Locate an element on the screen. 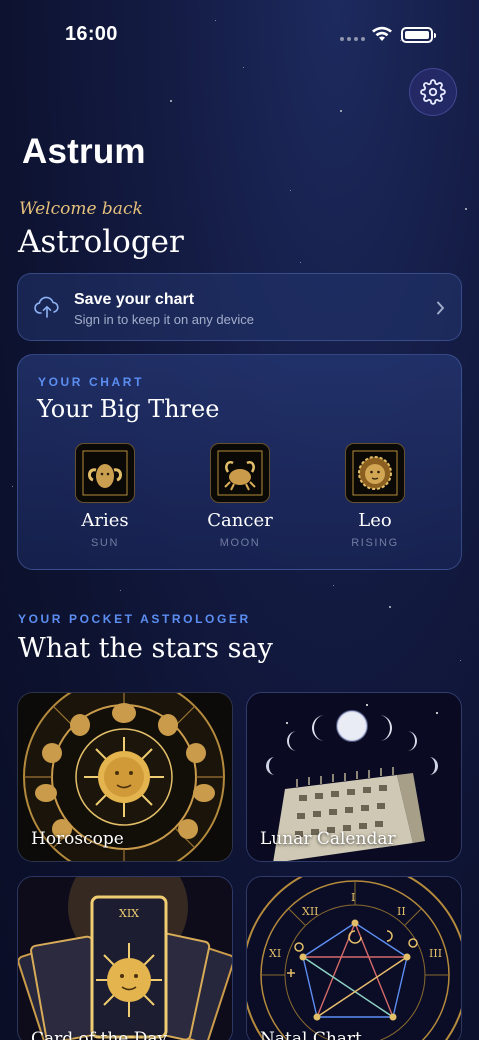 The image size is (479, 1040). svg-text: II is located at coordinates (401, 911).